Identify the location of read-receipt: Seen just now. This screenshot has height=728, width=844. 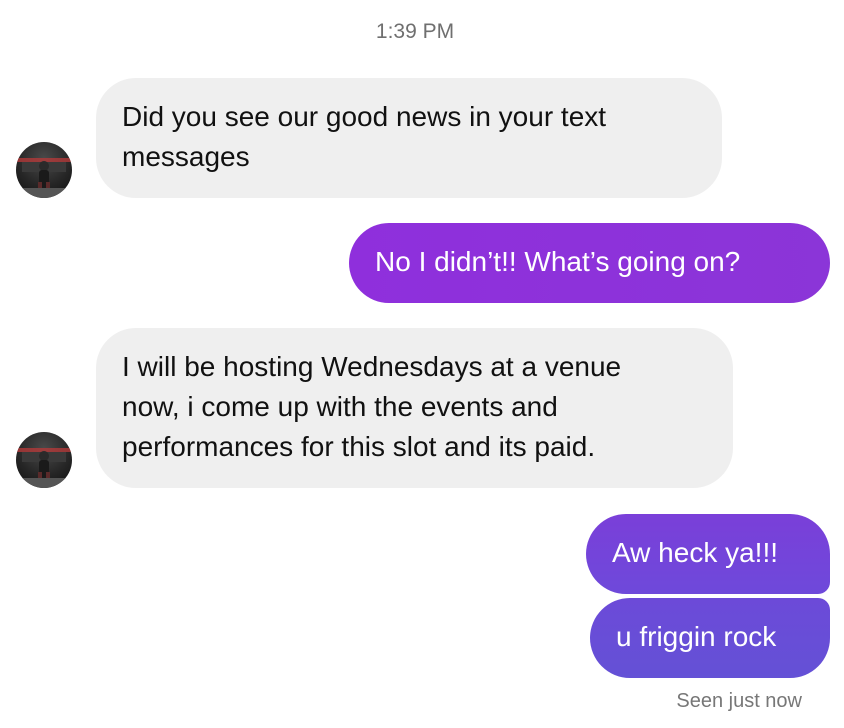
(739, 701).